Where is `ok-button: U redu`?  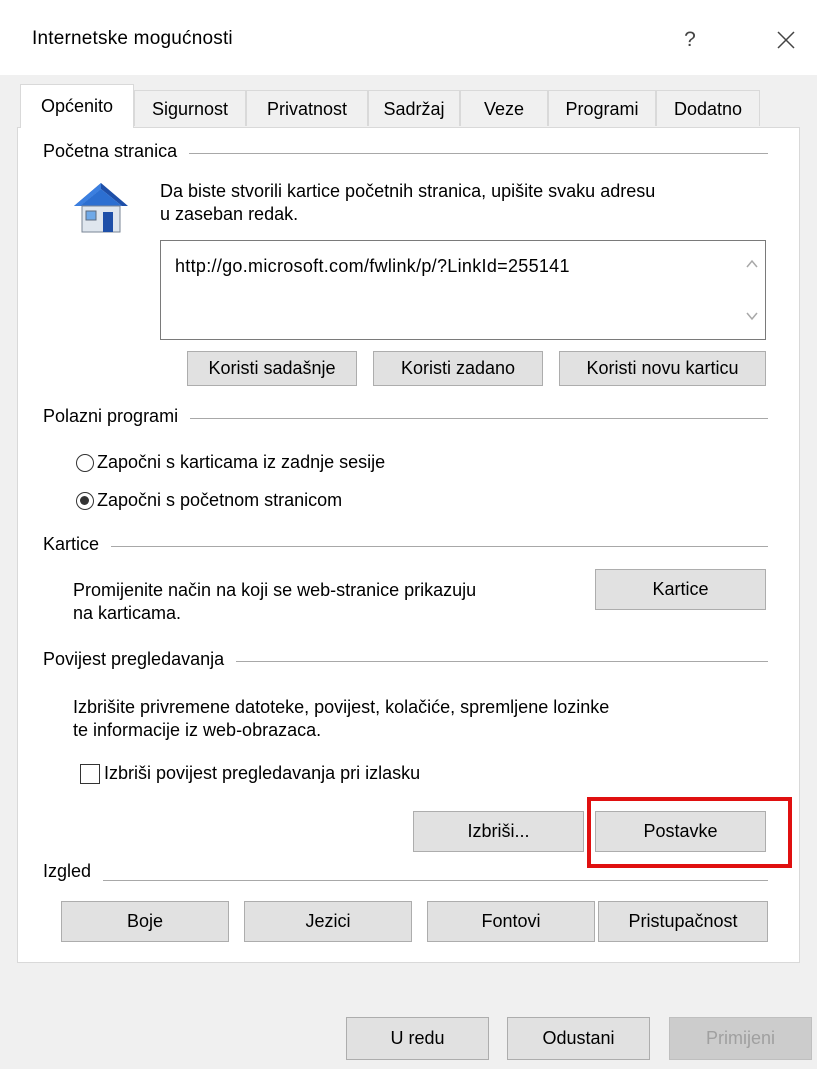
ok-button: U redu is located at coordinates (417, 1038).